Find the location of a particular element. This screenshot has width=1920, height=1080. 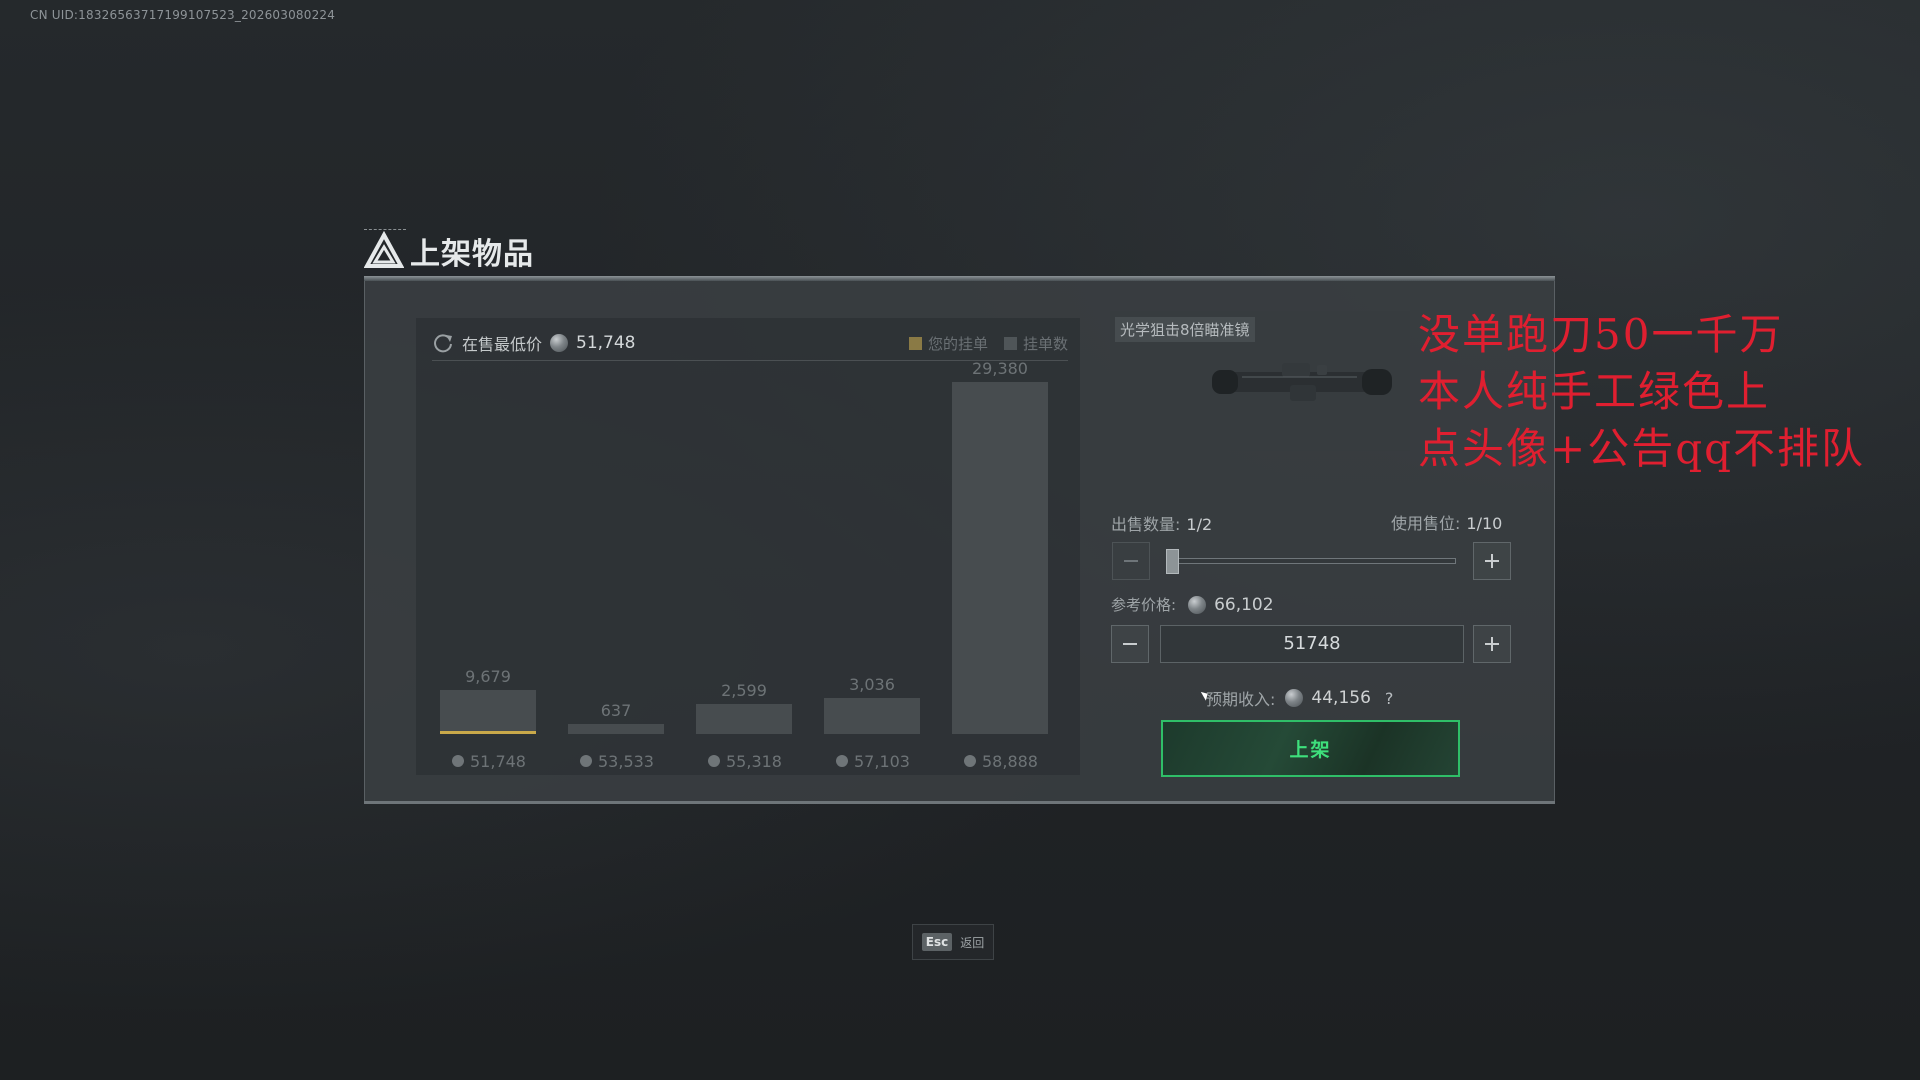

chart-tick-label-2: 53,533 is located at coordinates (626, 761).